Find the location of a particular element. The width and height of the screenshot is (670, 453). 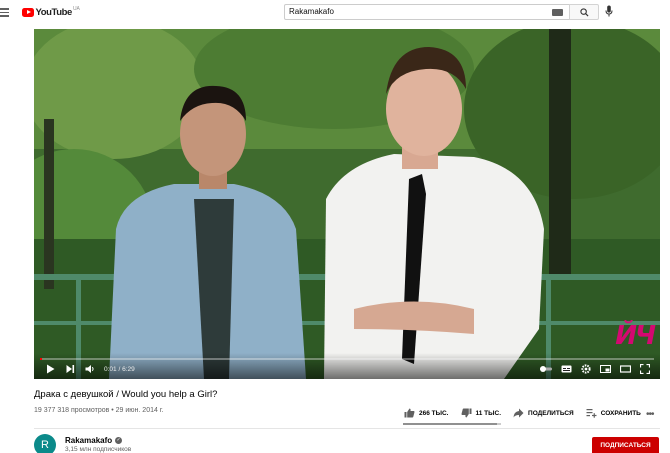

theater-mode-icon is located at coordinates (625, 369).